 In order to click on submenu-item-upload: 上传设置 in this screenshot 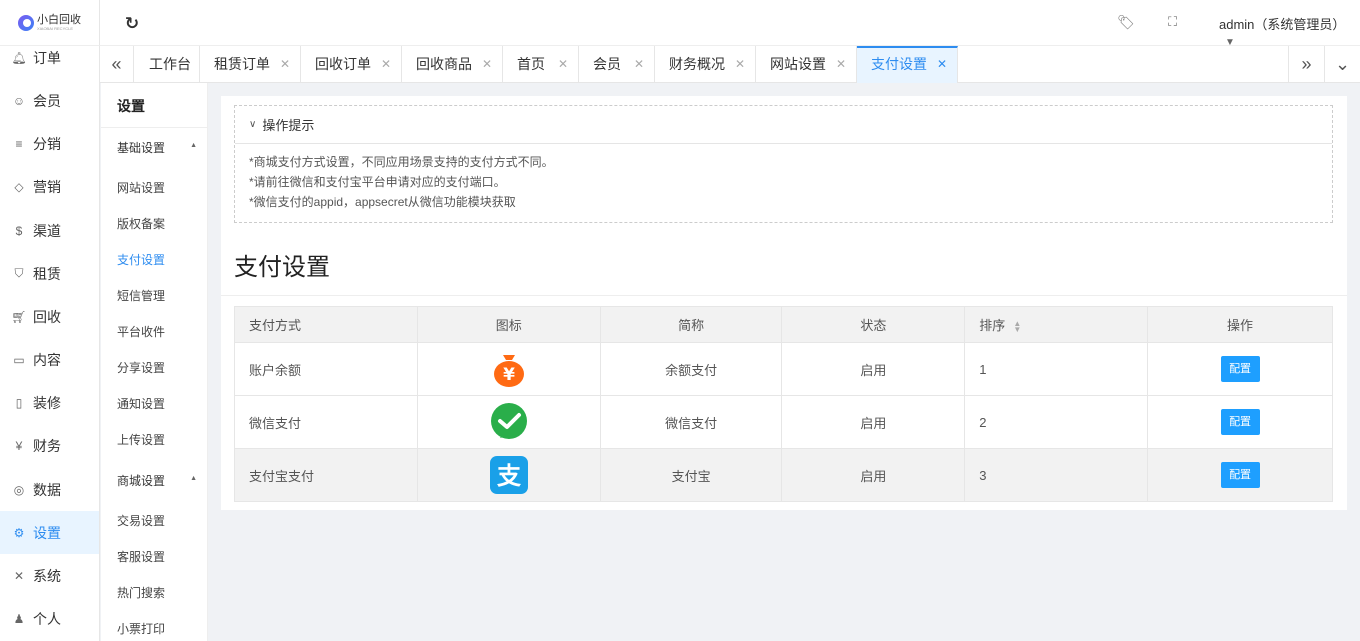, I will do `click(141, 439)`.